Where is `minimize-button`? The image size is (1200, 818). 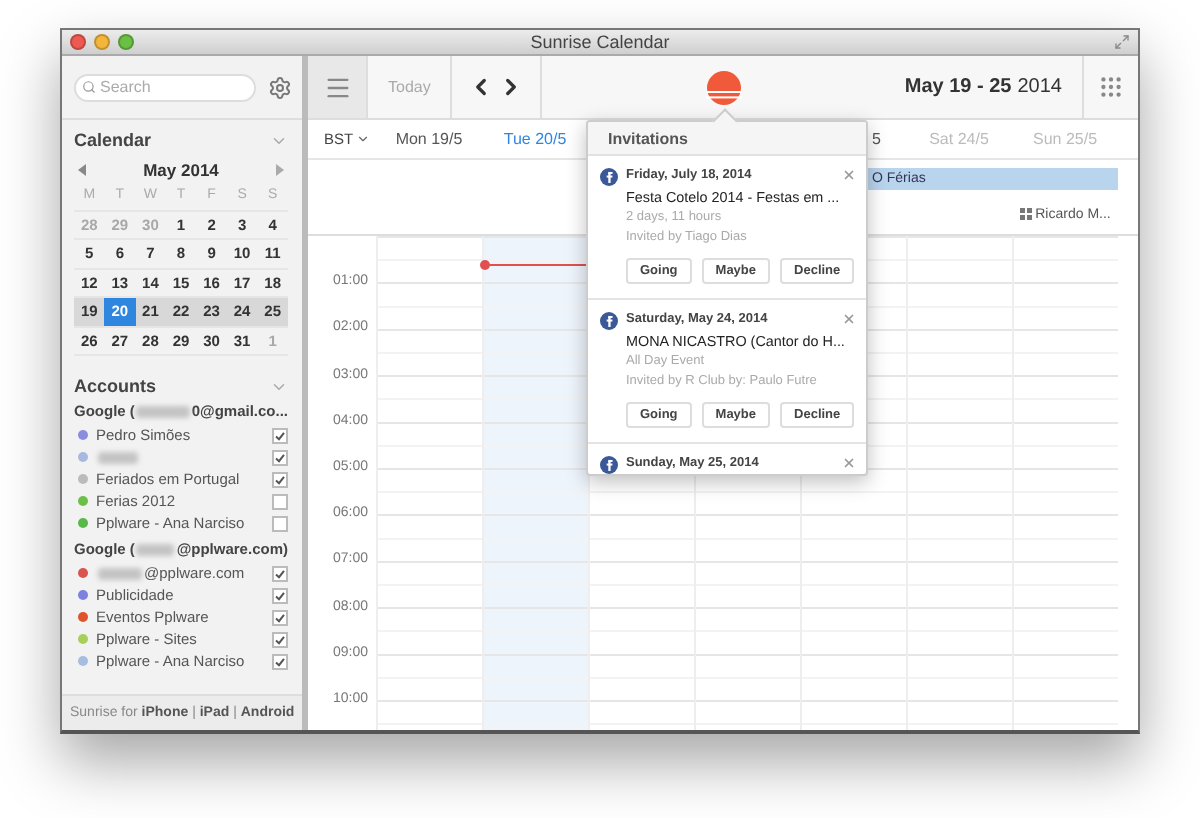 minimize-button is located at coordinates (102, 42).